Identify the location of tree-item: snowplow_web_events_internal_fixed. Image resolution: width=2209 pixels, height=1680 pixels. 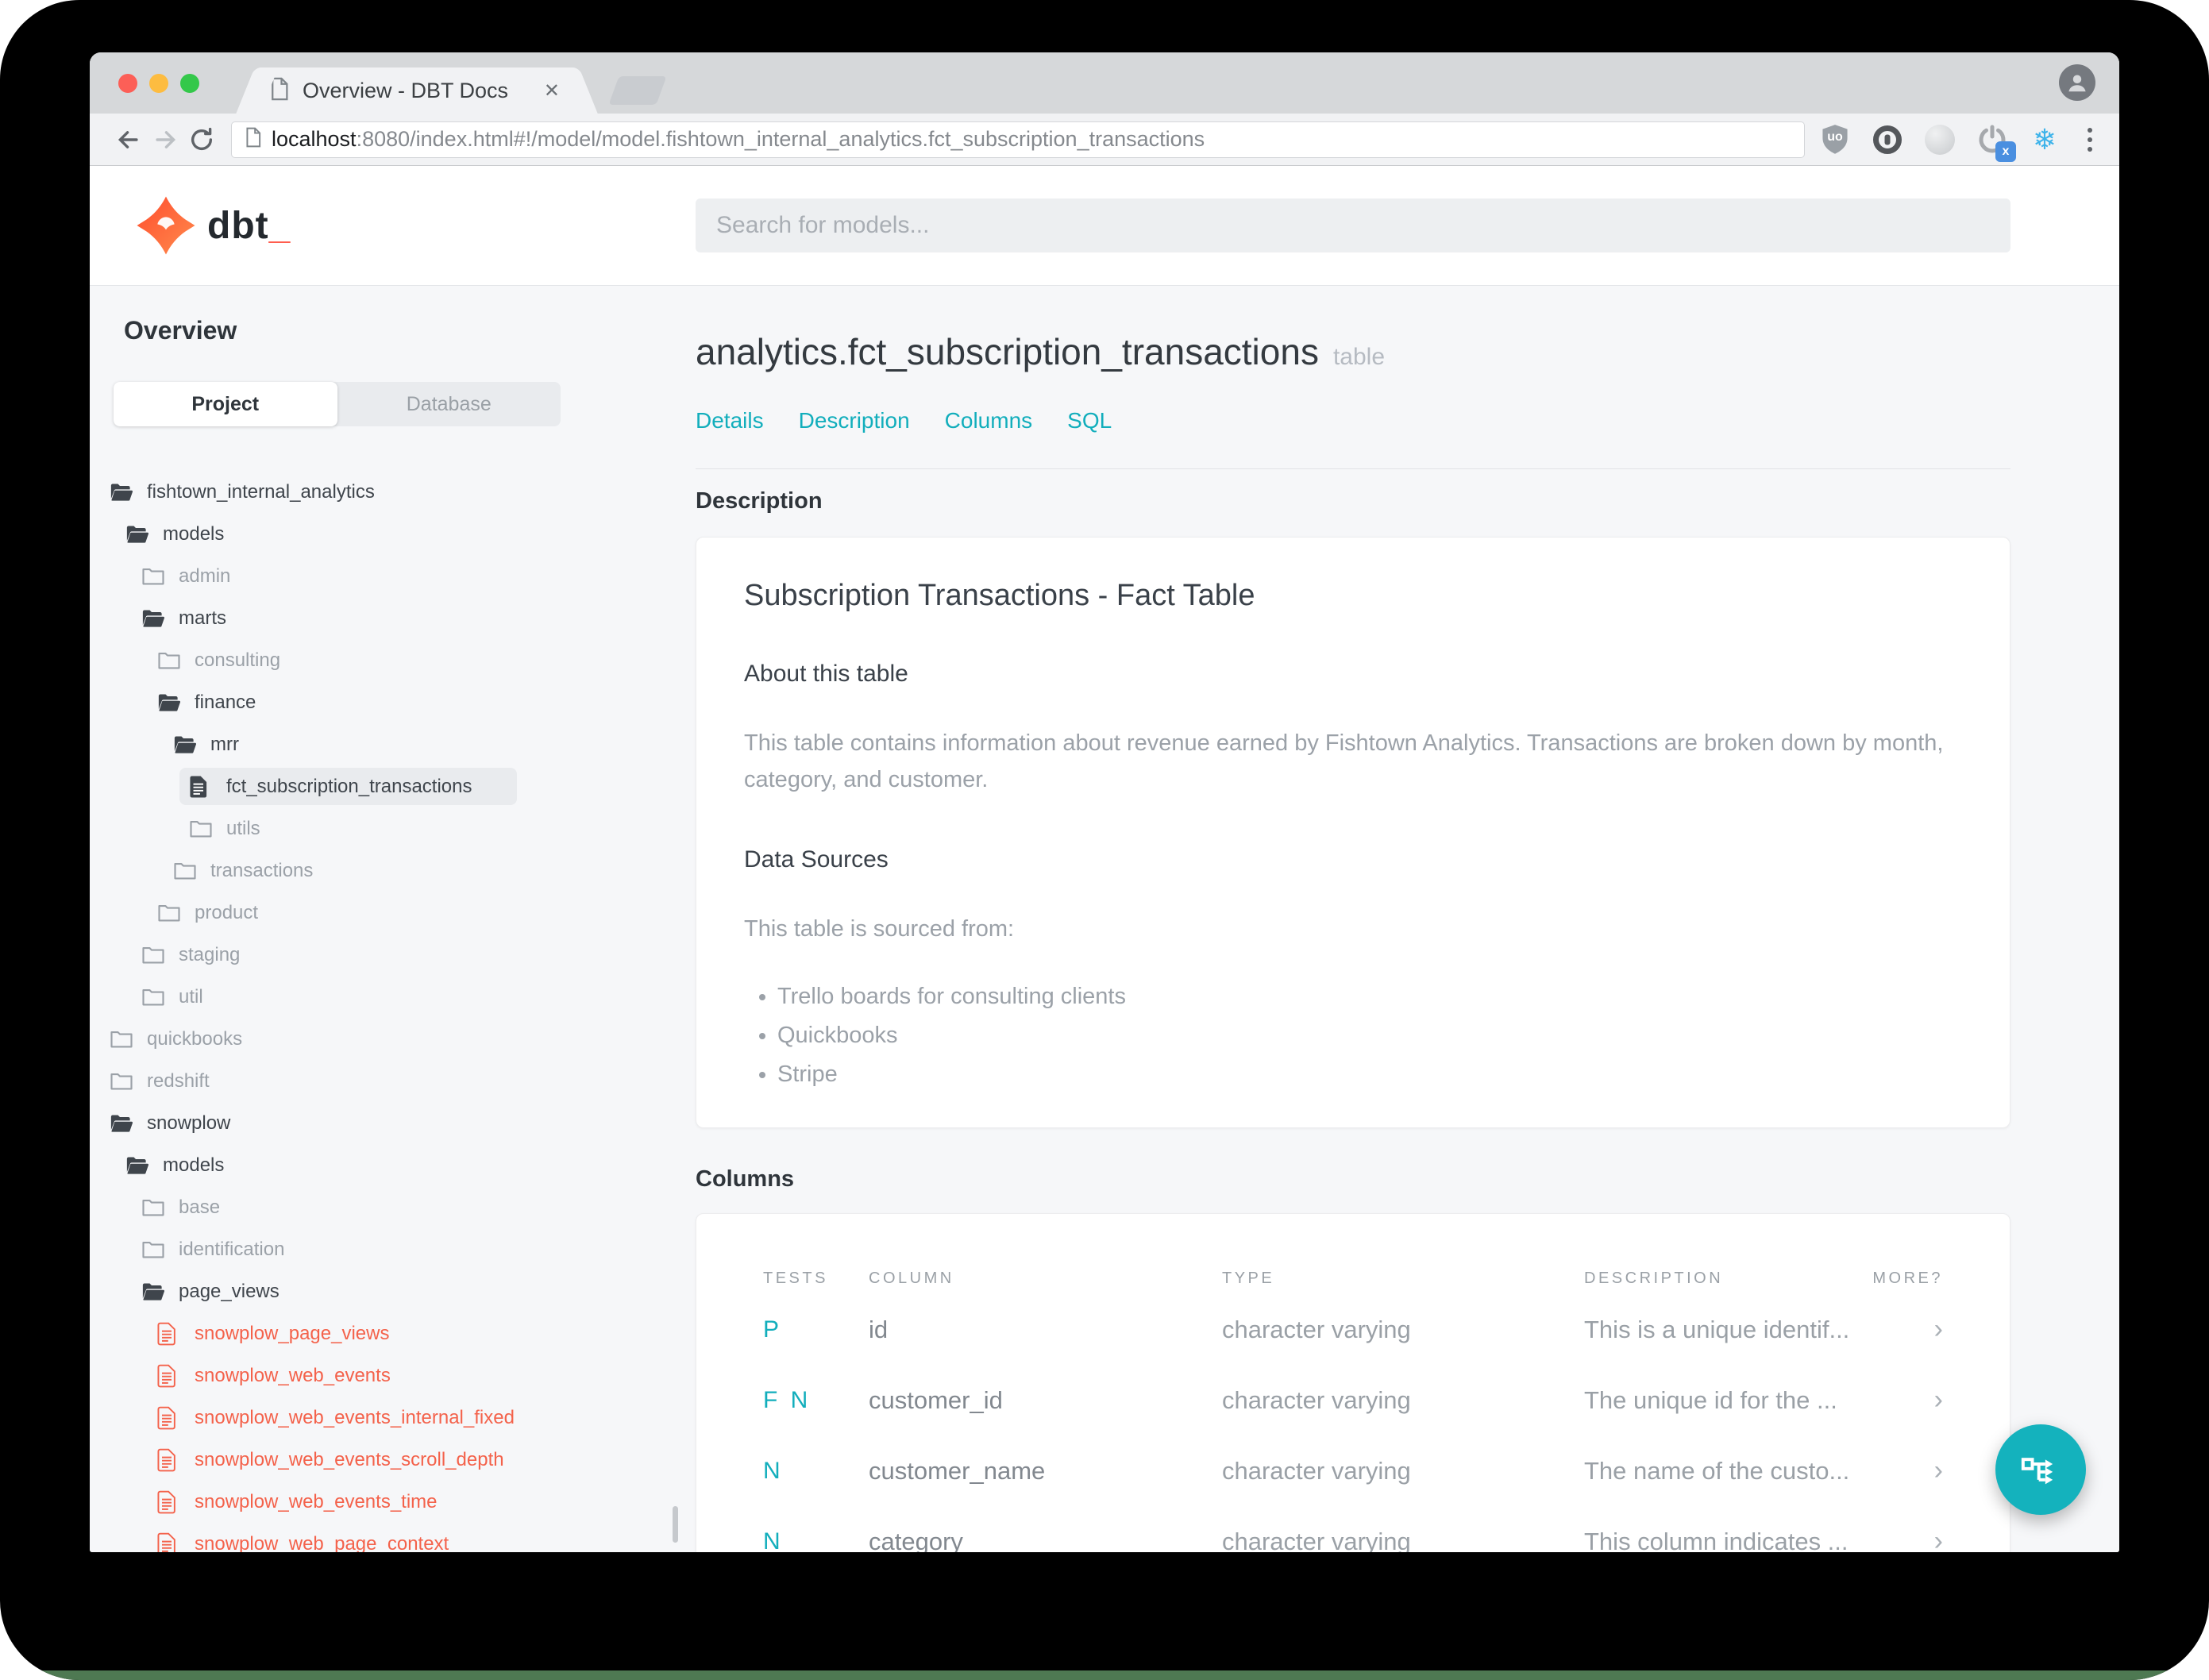
(395, 1418).